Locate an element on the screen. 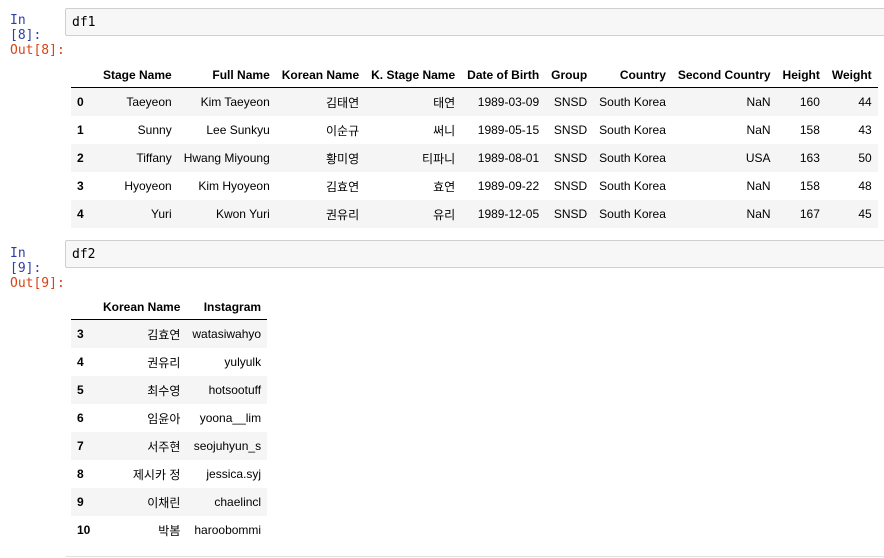 Image resolution: width=884 pixels, height=558 pixels. table-cell: chaelincl is located at coordinates (238, 502).